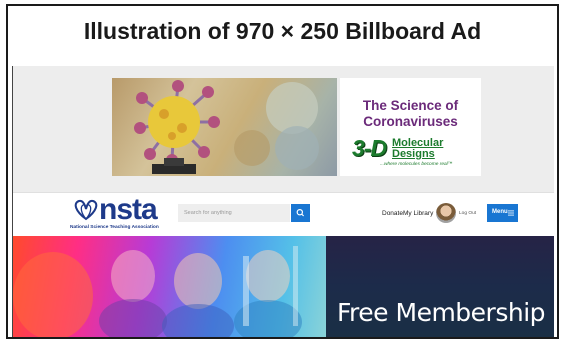 The height and width of the screenshot is (339, 563). I want to click on menu-label: Menu, so click(500, 212).